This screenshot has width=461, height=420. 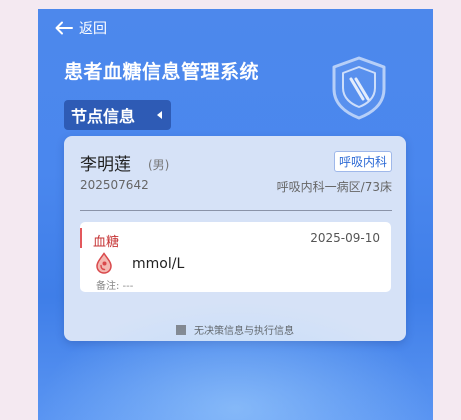 What do you see at coordinates (244, 331) in the screenshot?
I see `no-decision-text: 无决策信息与执行信息` at bounding box center [244, 331].